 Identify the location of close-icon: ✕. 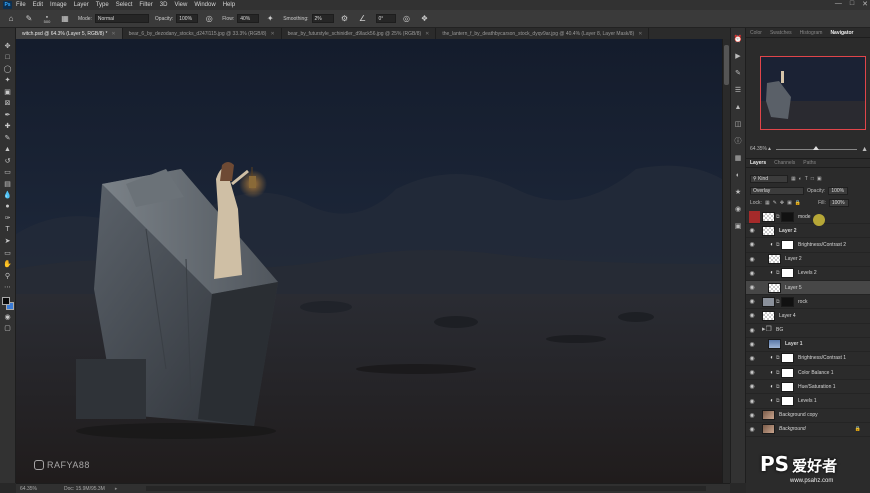
(865, 4).